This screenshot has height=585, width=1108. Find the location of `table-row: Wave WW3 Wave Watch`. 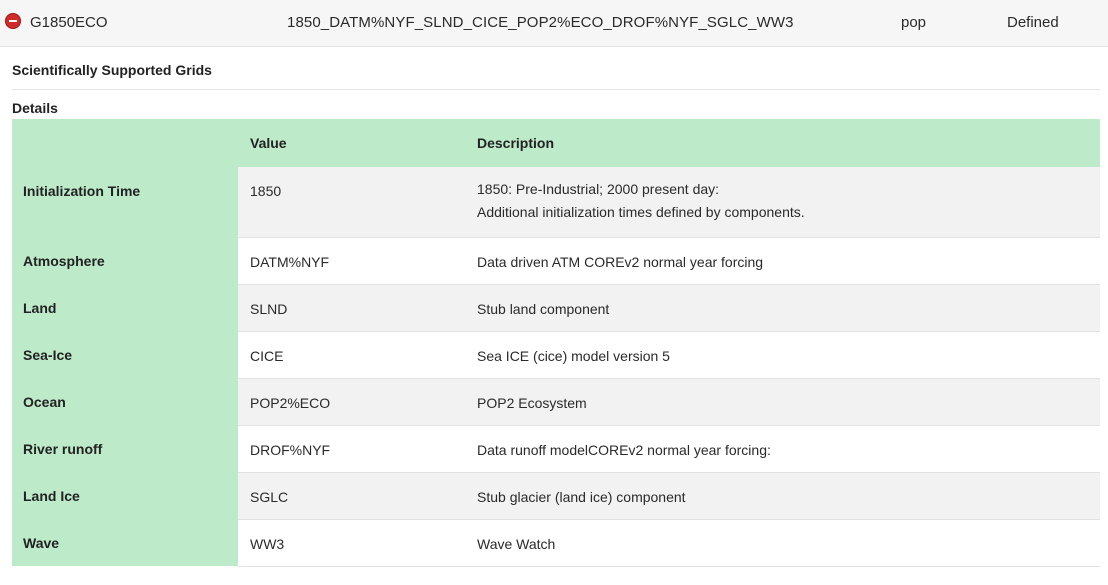

table-row: Wave WW3 Wave Watch is located at coordinates (556, 543).